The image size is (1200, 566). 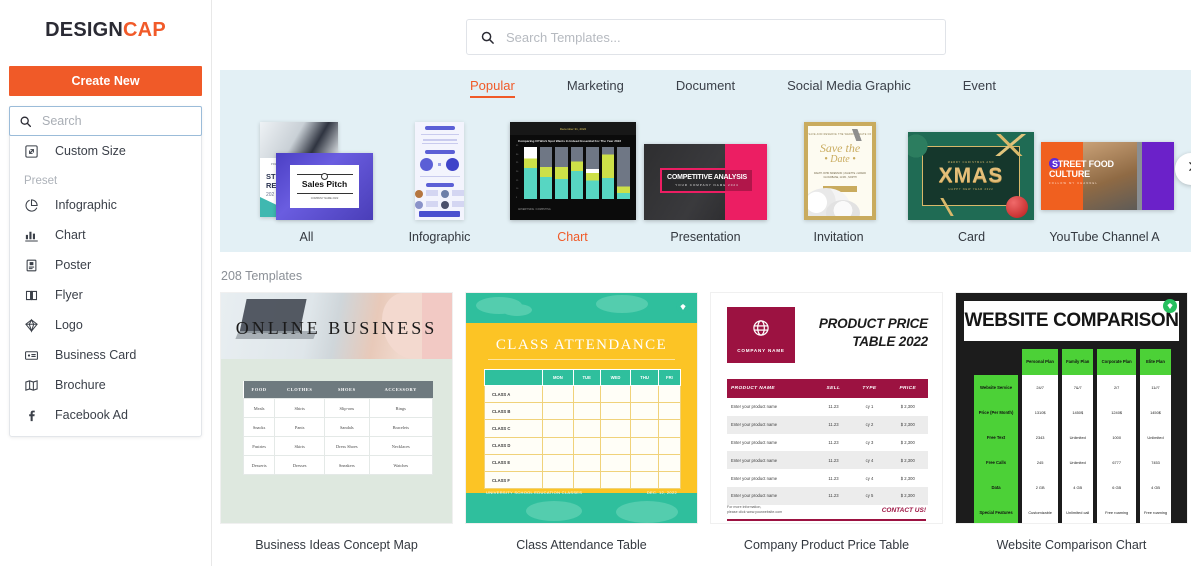 I want to click on sidebar-item-poster: Poster, so click(x=105, y=265).